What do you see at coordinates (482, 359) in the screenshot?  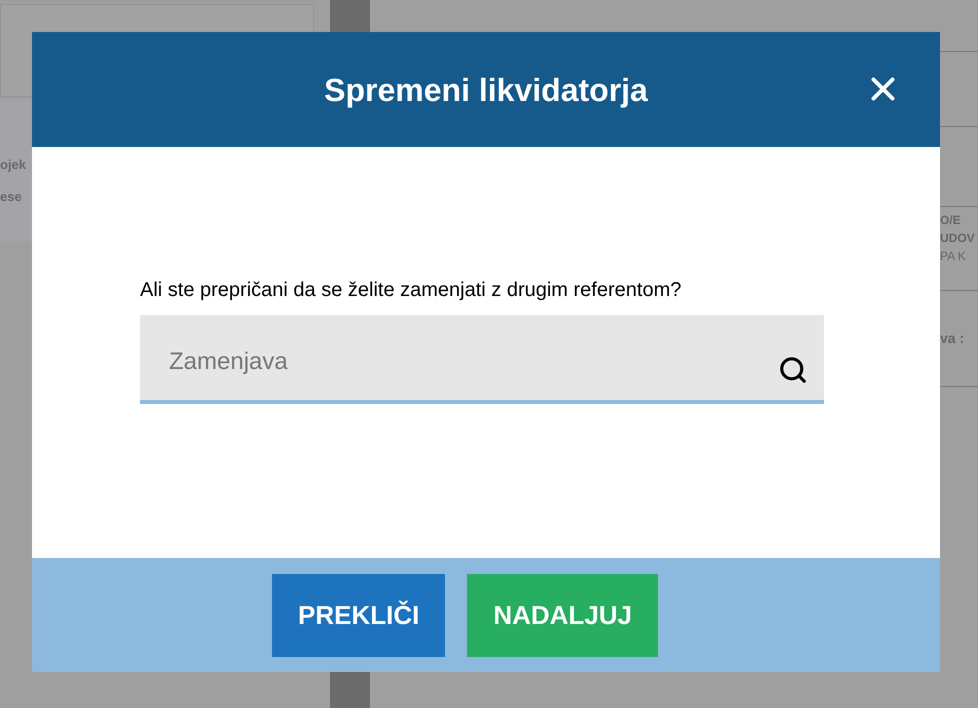 I see `search-field: Zamenjava` at bounding box center [482, 359].